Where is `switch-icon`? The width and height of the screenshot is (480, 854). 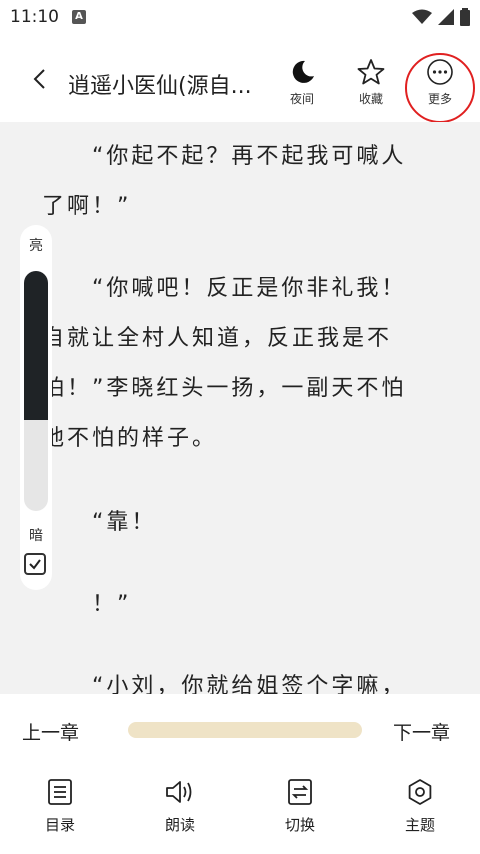 switch-icon is located at coordinates (300, 792).